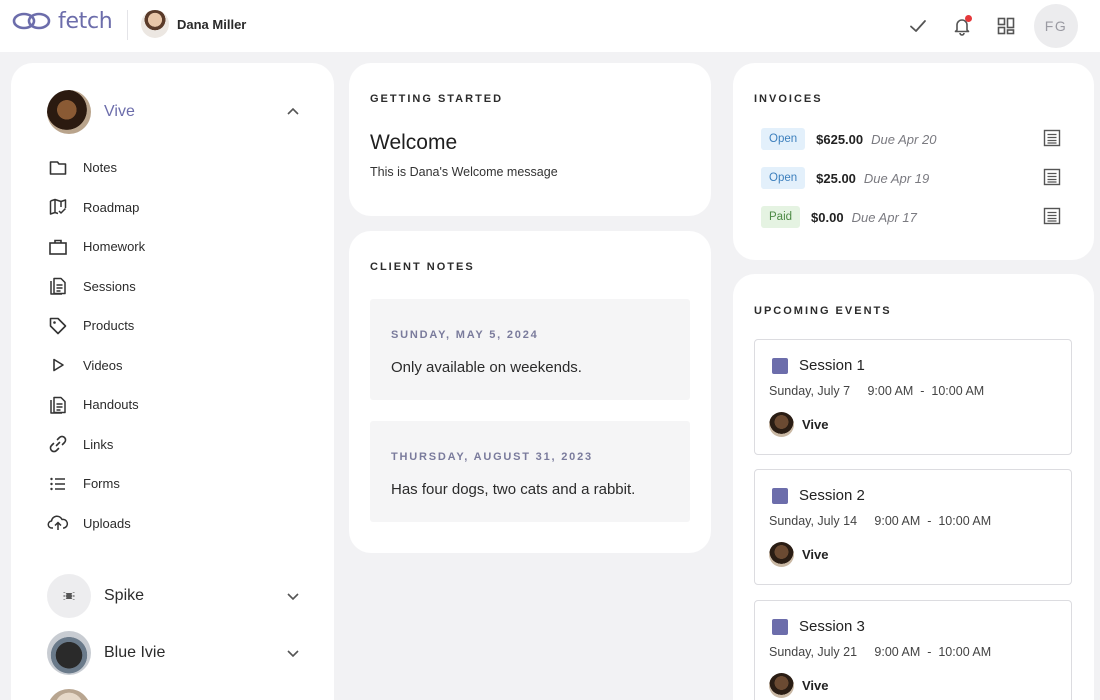 Image resolution: width=1100 pixels, height=700 pixels. I want to click on nav-item-videos: Videos, so click(96, 366).